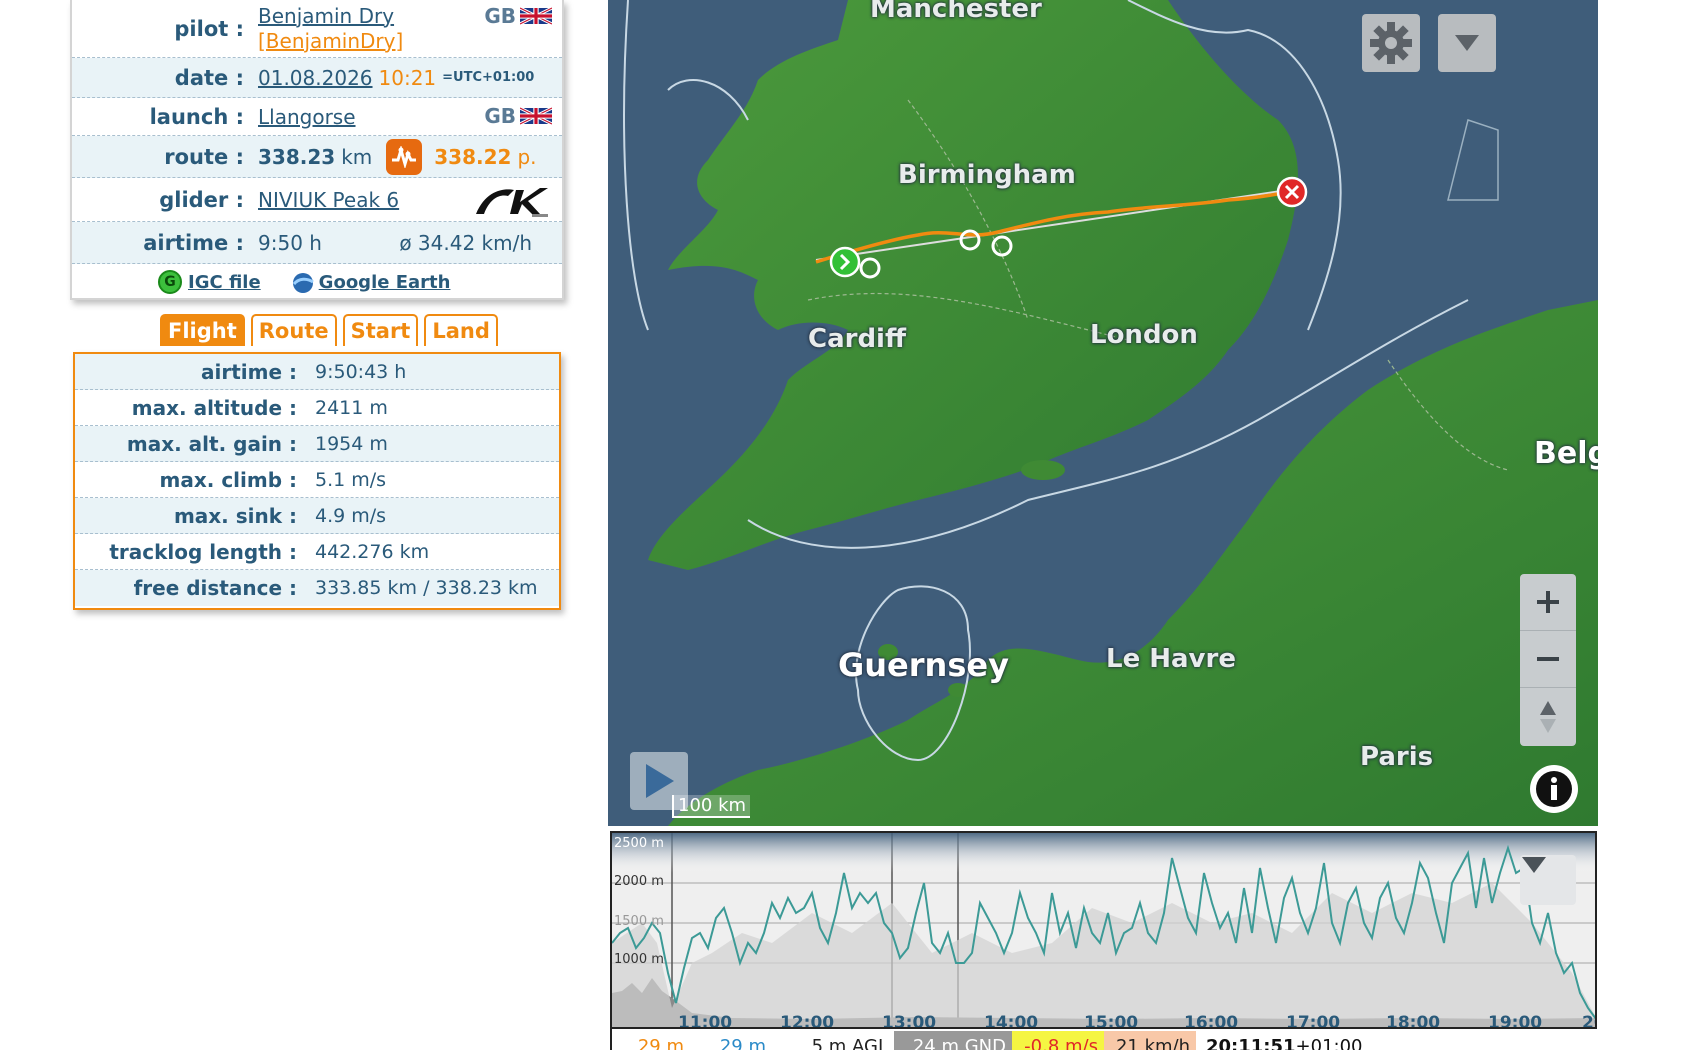 The height and width of the screenshot is (1050, 1700). I want to click on map-info-button, so click(1554, 789).